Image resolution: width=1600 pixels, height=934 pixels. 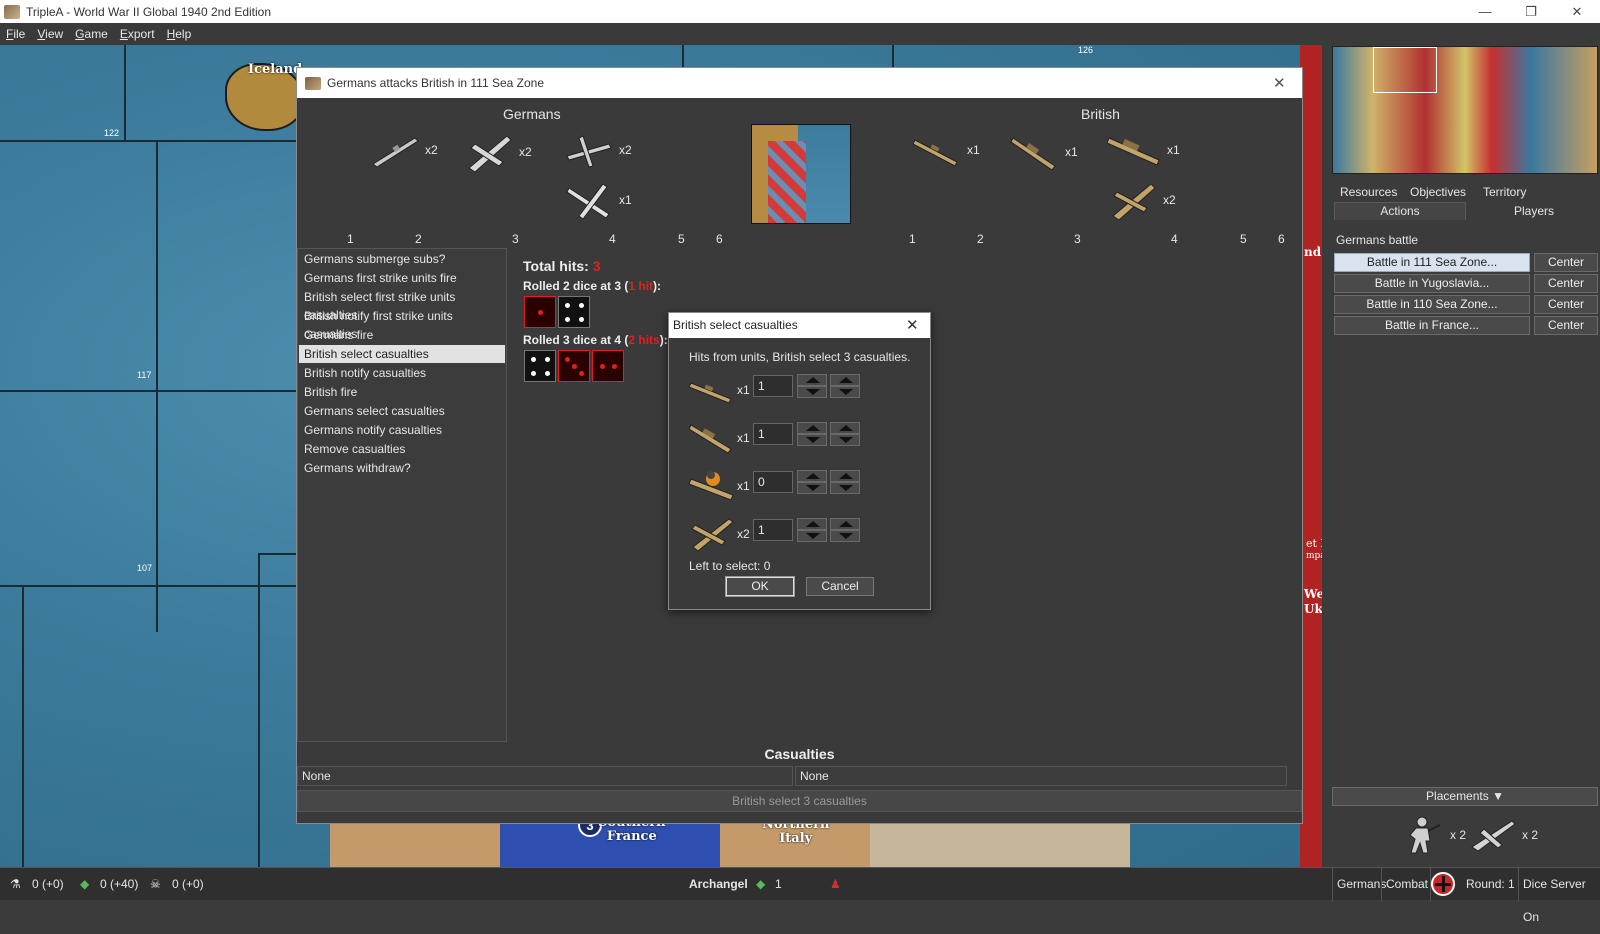 I want to click on roll-prefix: Rolled 2 dice at 3 (, so click(x=576, y=286).